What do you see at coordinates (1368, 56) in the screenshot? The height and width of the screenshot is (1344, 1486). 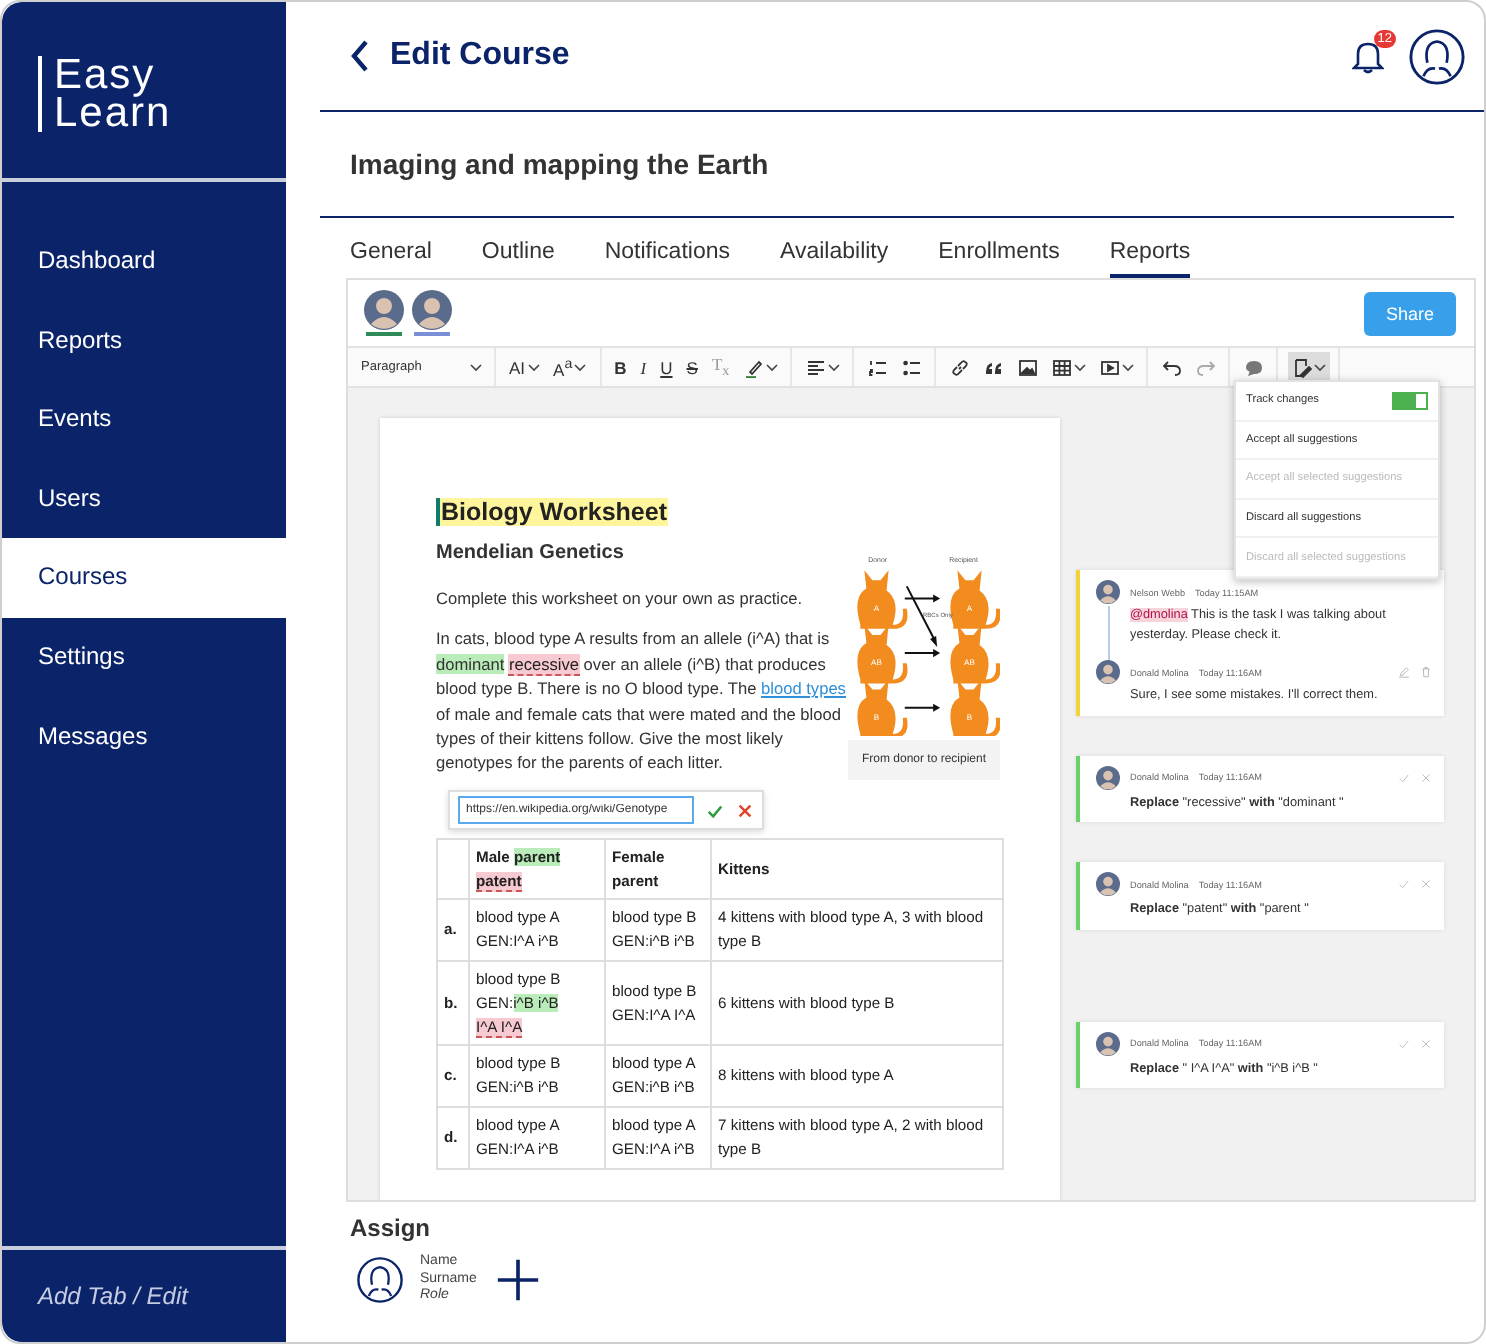 I see `bell-icon` at bounding box center [1368, 56].